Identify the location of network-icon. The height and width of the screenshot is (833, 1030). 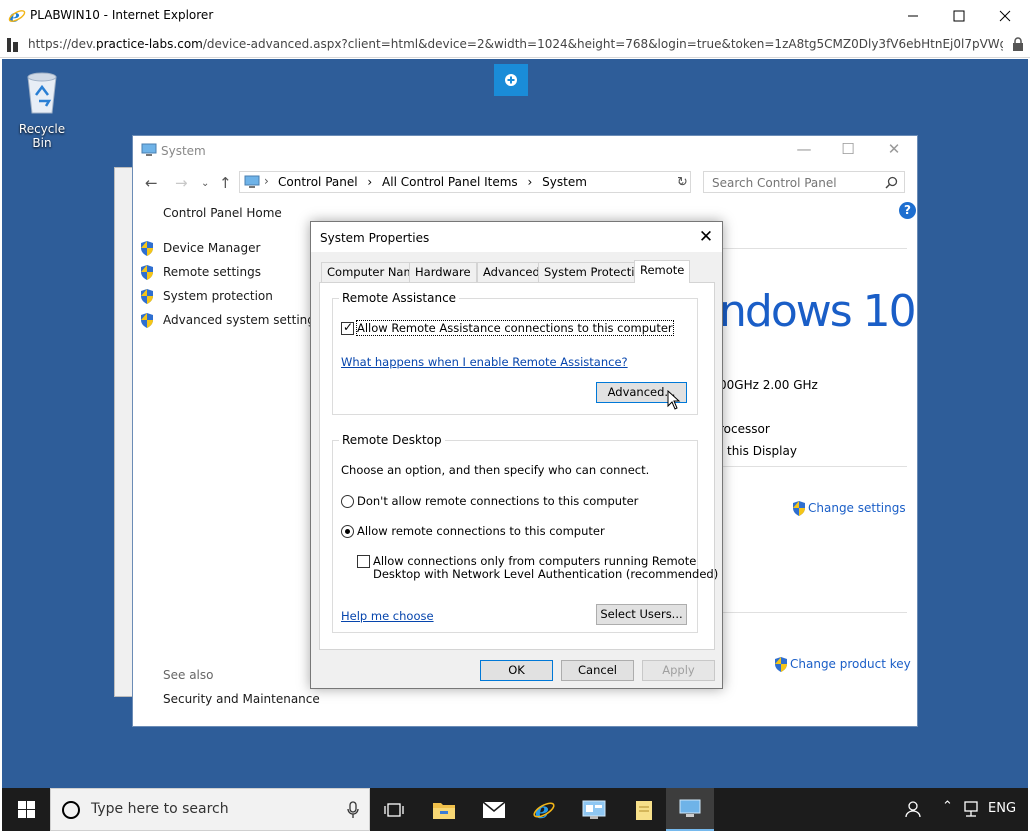
(971, 809).